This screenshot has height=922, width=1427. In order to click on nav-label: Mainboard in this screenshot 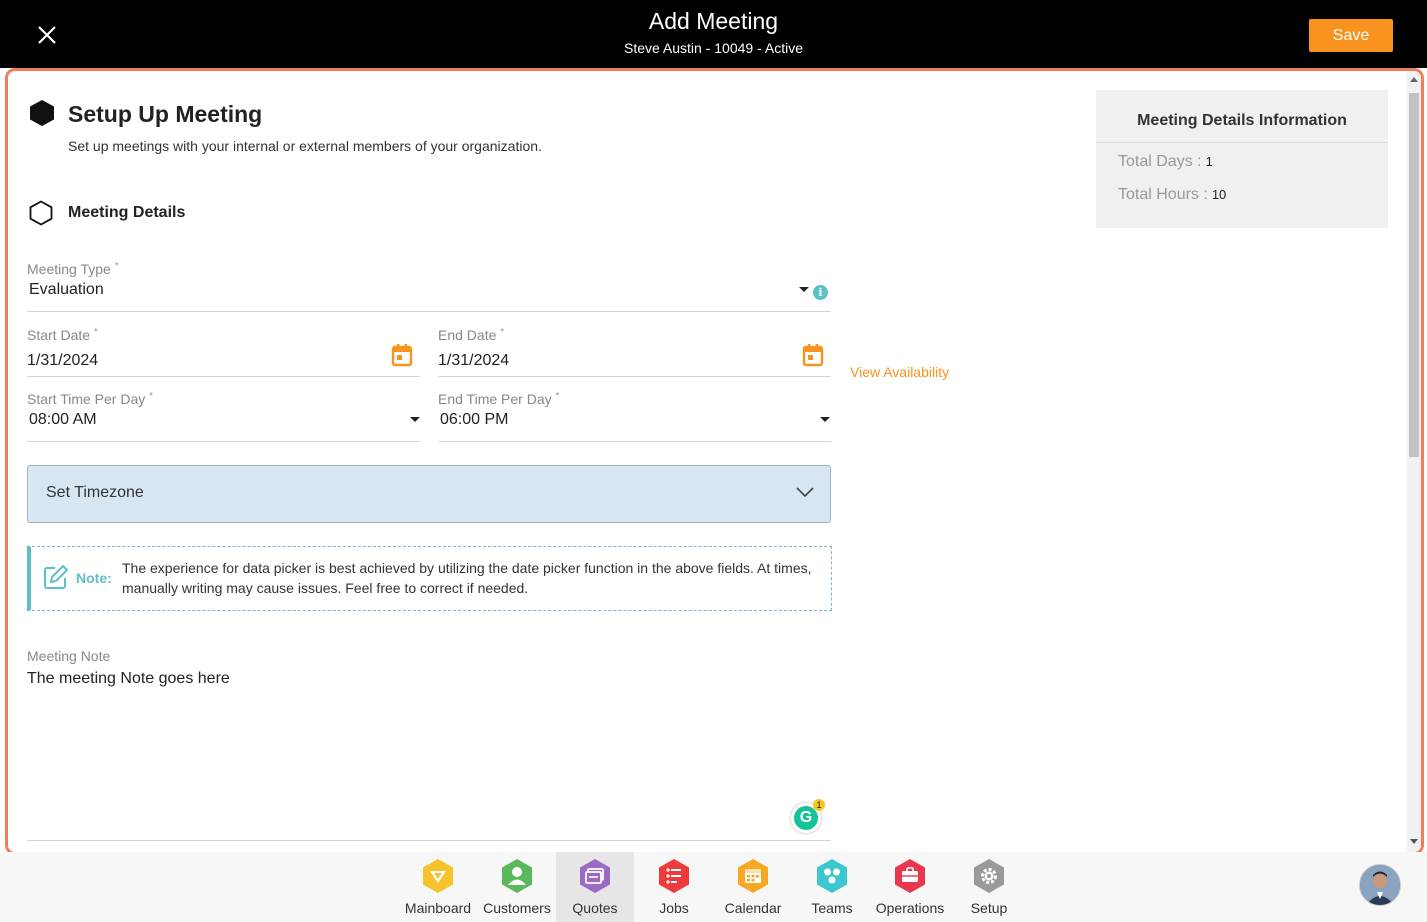, I will do `click(438, 908)`.